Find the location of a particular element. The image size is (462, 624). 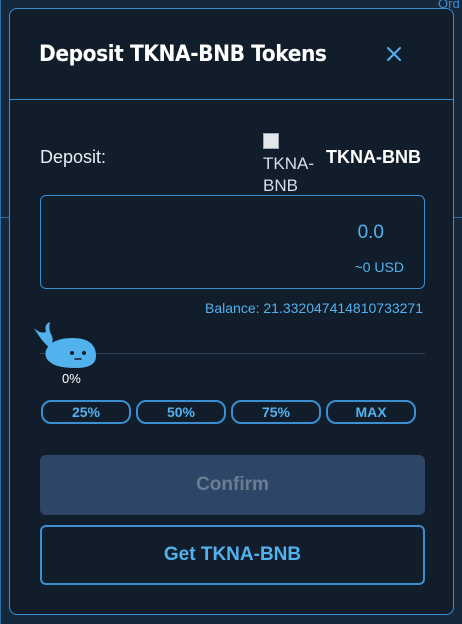

modal-header: Deposit TKNA-BNB Tokens is located at coordinates (231, 54).